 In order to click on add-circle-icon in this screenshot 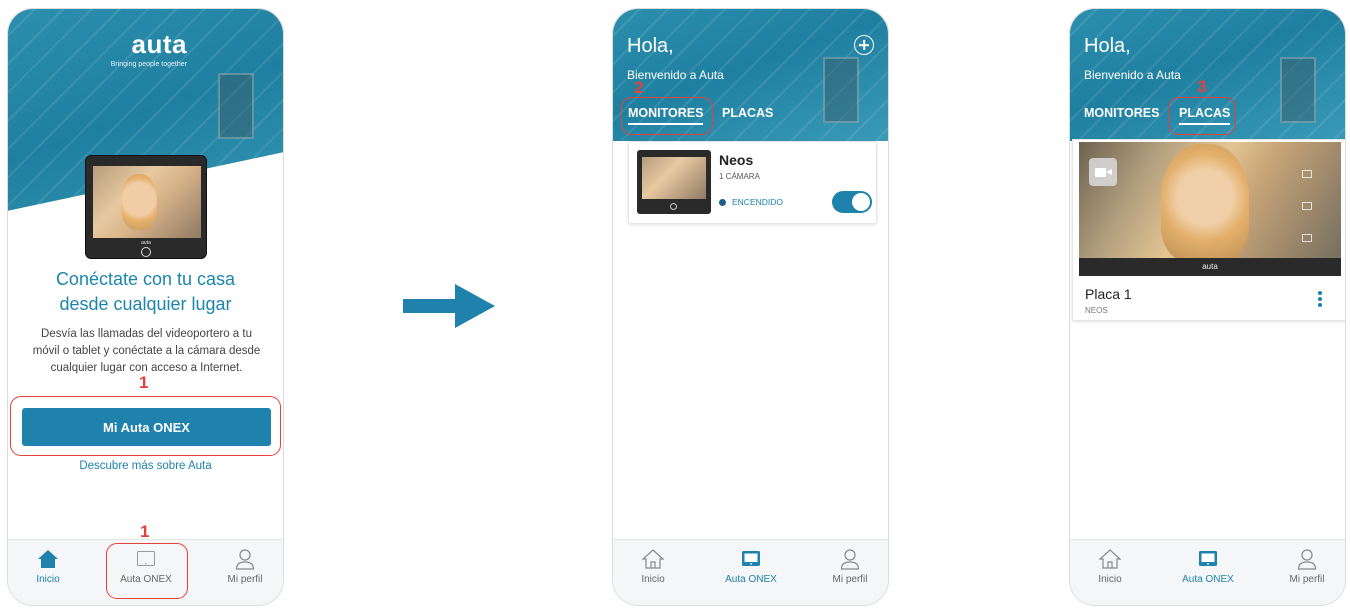, I will do `click(864, 45)`.